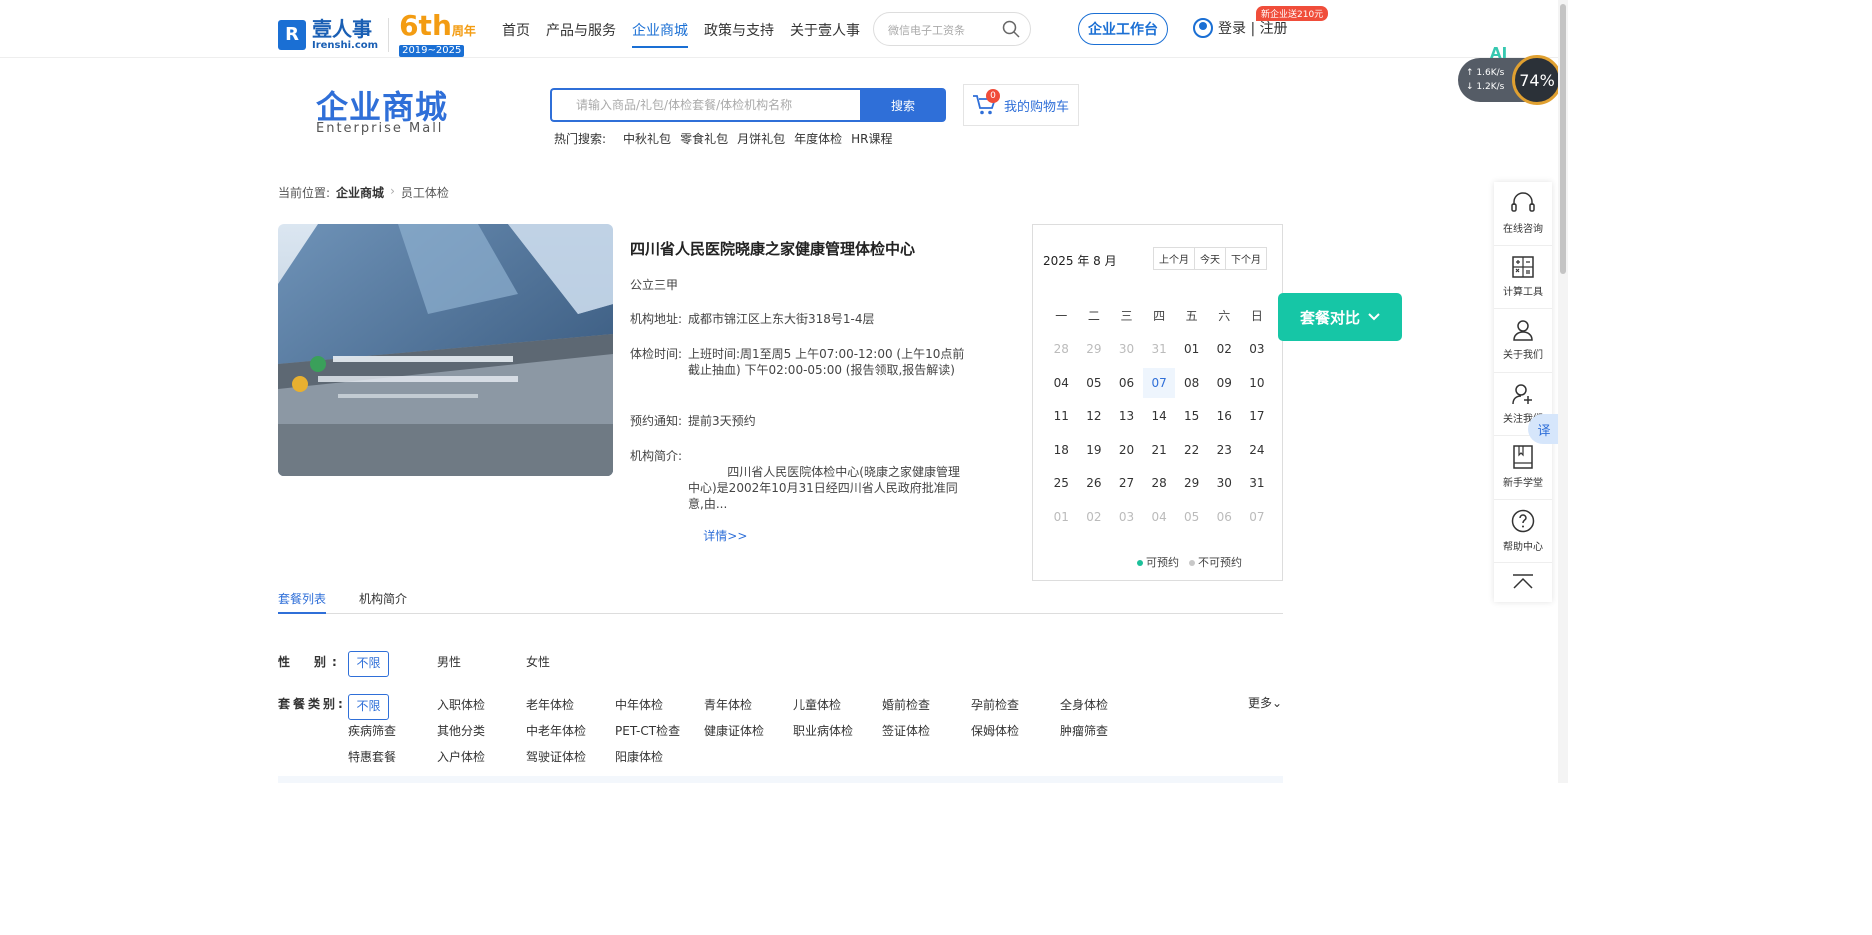 This screenshot has width=1872, height=935. I want to click on help-center-button: 帮助中心, so click(1523, 531).